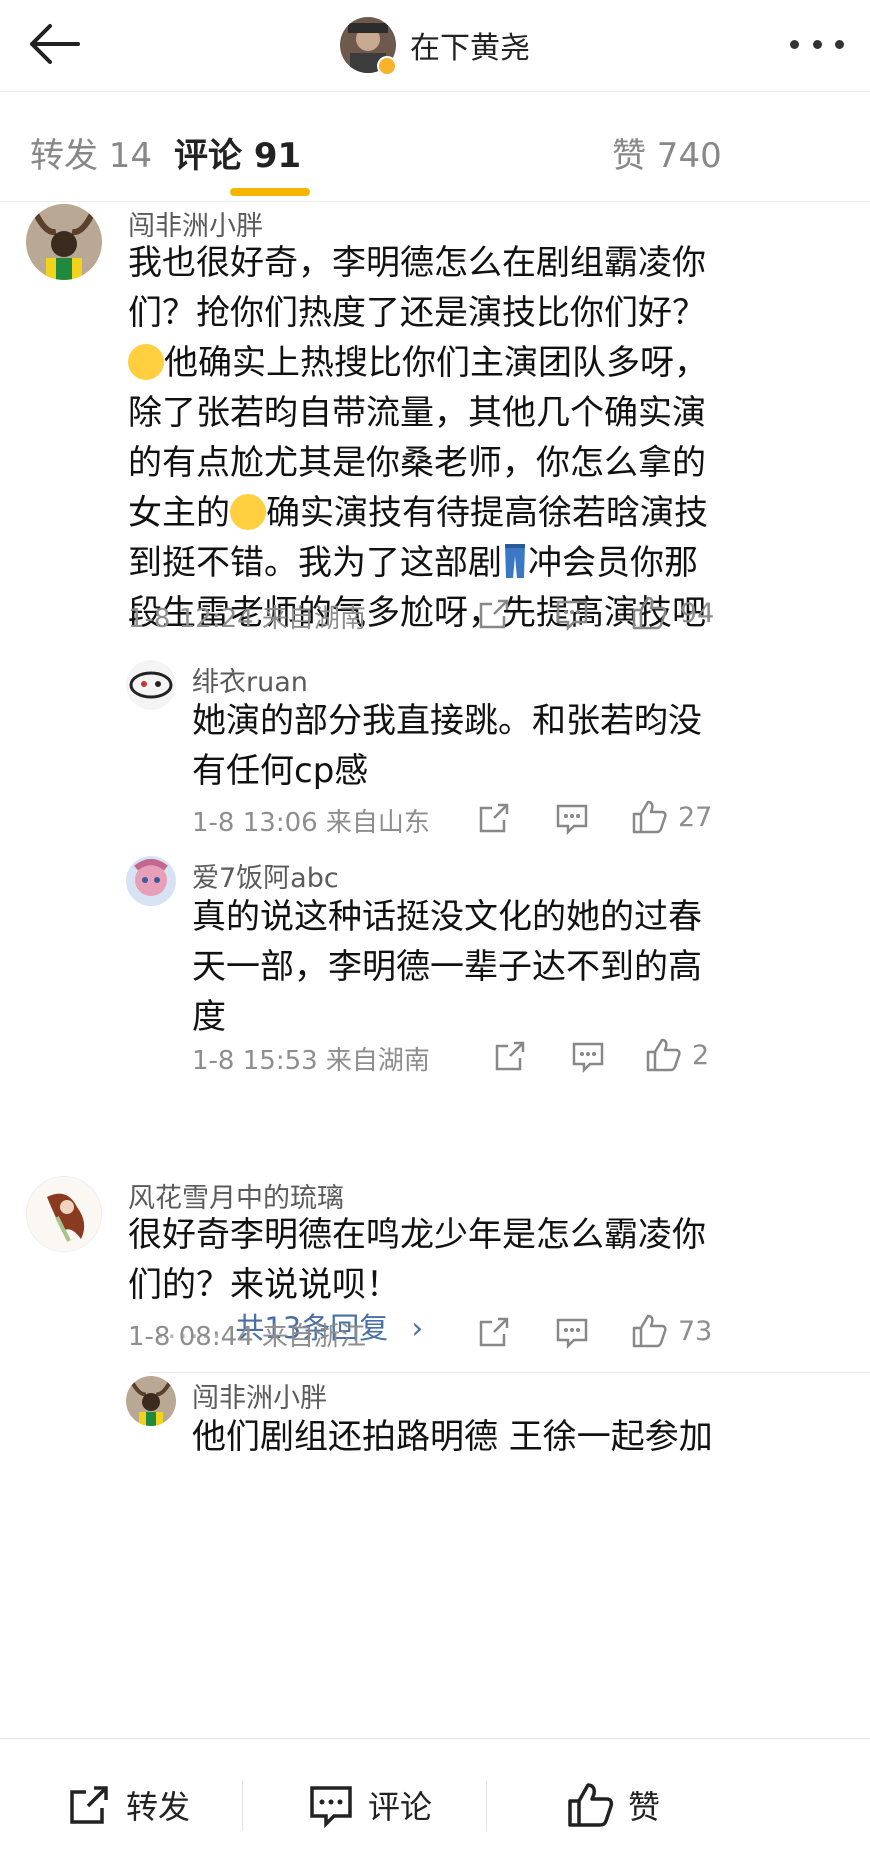  I want to click on comment-line: 到挺不错。我为了这部剧, so click(315, 563).